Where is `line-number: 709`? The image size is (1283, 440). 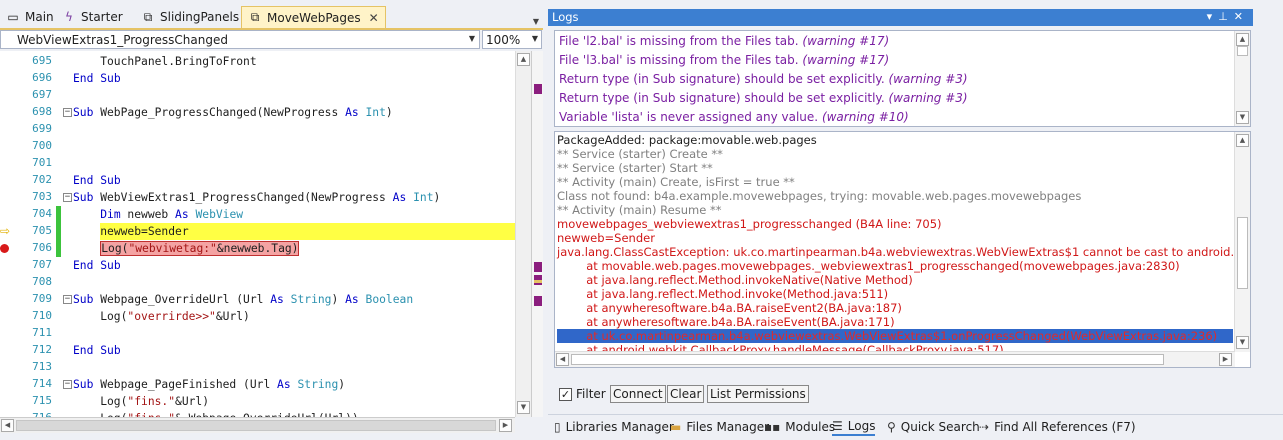
line-number: 709 is located at coordinates (42, 298).